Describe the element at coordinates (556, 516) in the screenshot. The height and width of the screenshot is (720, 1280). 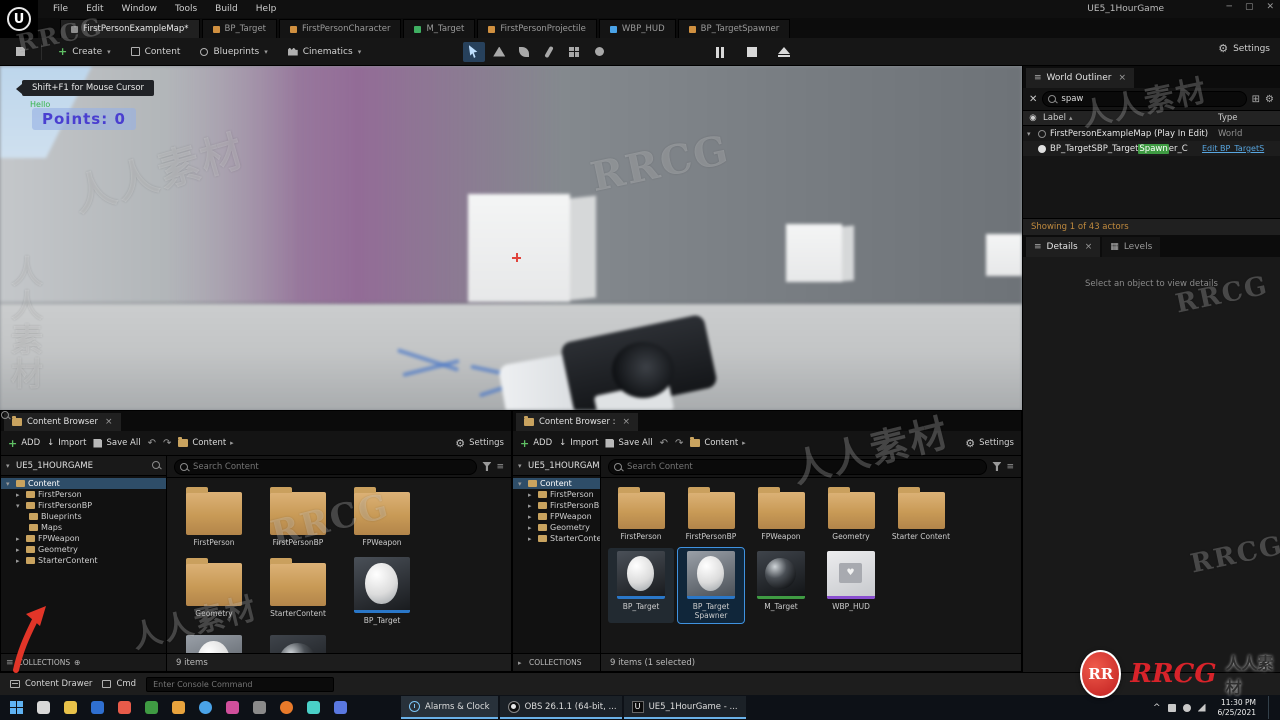
I see `tree-item-fpweapon: ▸ FPWeapon` at that location.